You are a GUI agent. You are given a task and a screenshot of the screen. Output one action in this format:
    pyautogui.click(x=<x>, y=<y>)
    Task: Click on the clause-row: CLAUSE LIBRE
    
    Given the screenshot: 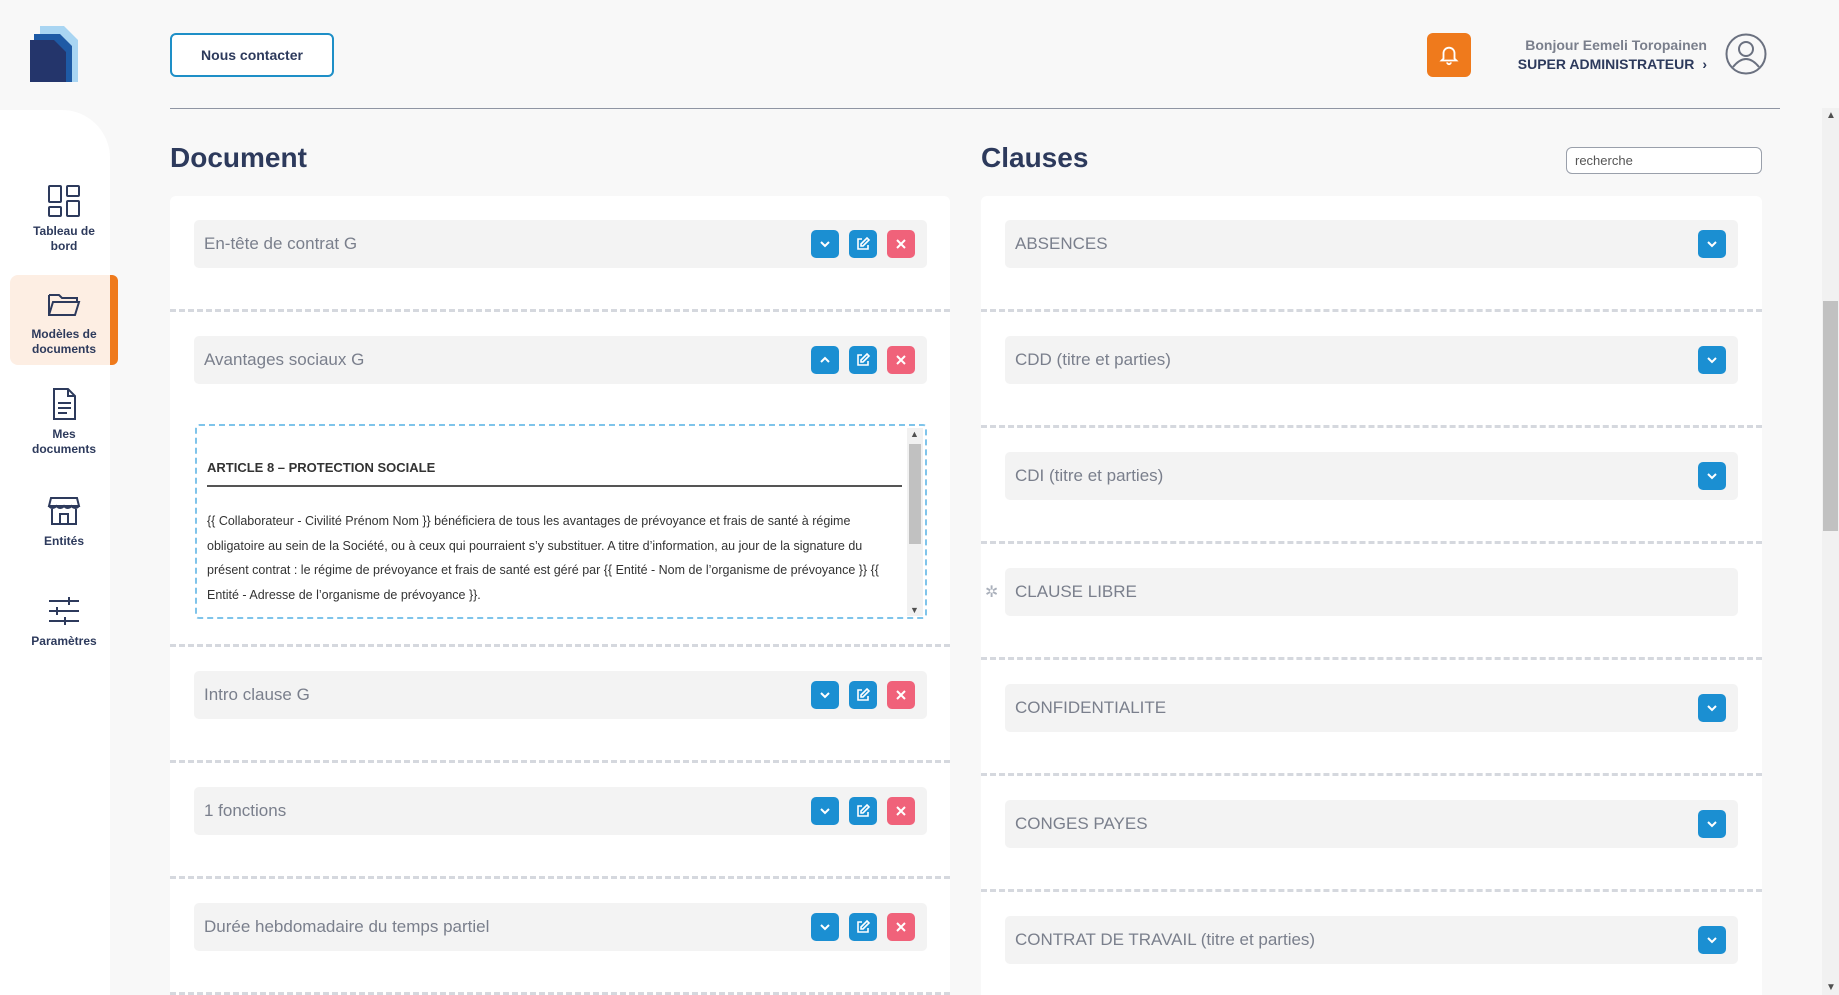 What is the action you would take?
    pyautogui.click(x=1371, y=592)
    